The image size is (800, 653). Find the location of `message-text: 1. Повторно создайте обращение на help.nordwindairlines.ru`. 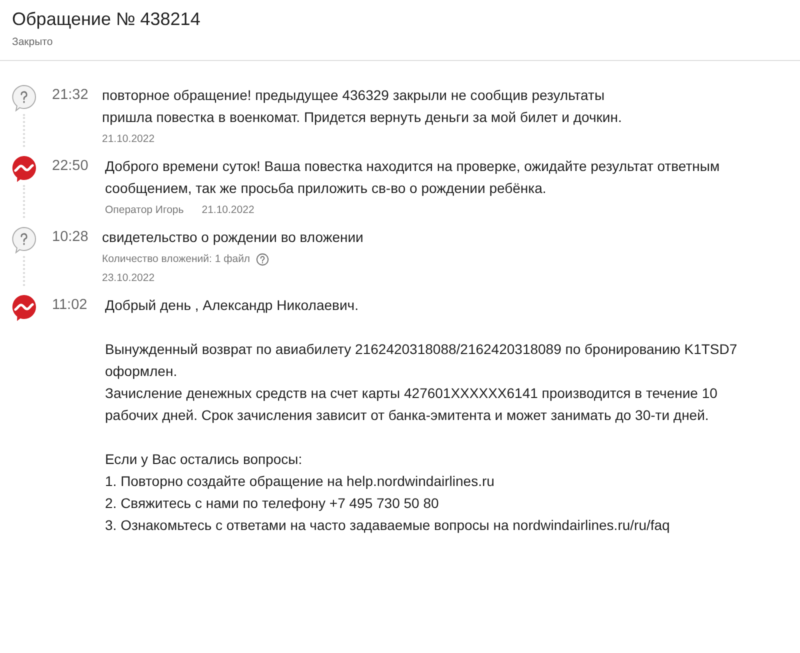

message-text: 1. Повторно создайте обращение на help.nordwindairlines.ru is located at coordinates (300, 481).